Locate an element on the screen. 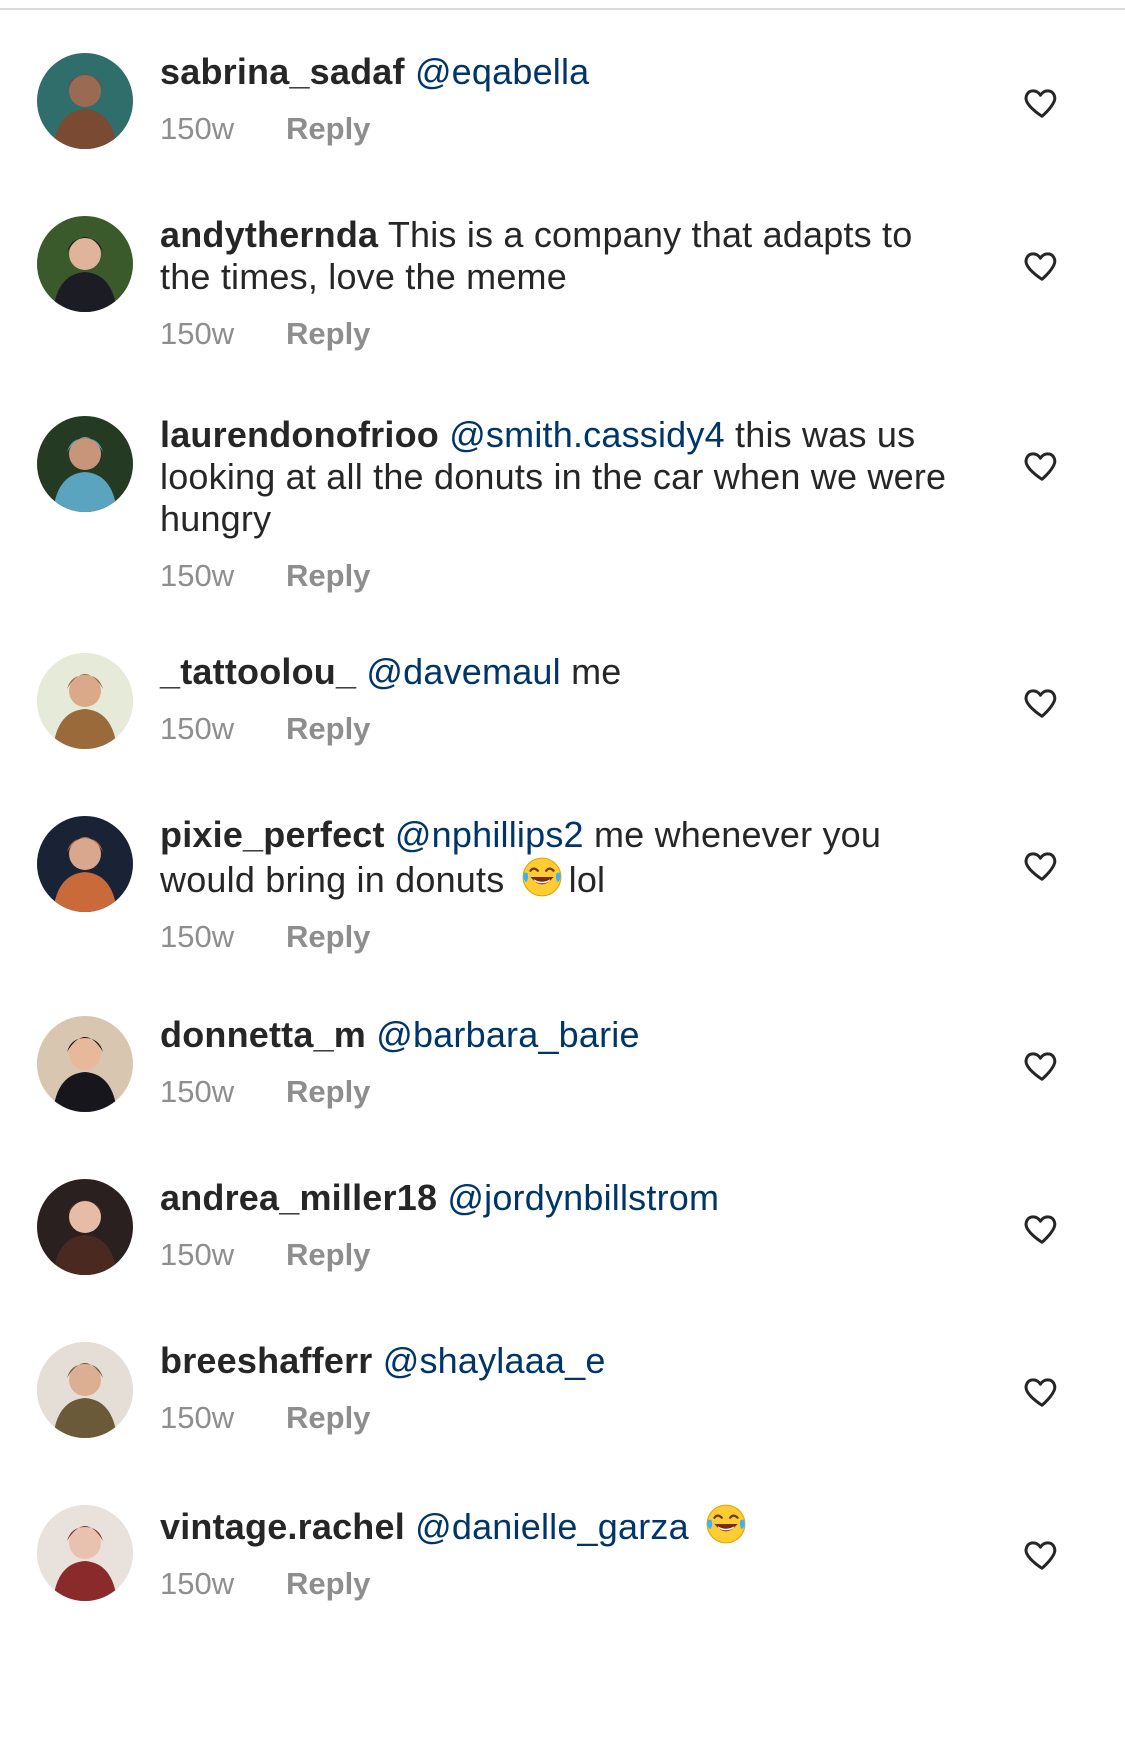 The width and height of the screenshot is (1125, 1763). comment-mention: @barbara_barie is located at coordinates (508, 1034).